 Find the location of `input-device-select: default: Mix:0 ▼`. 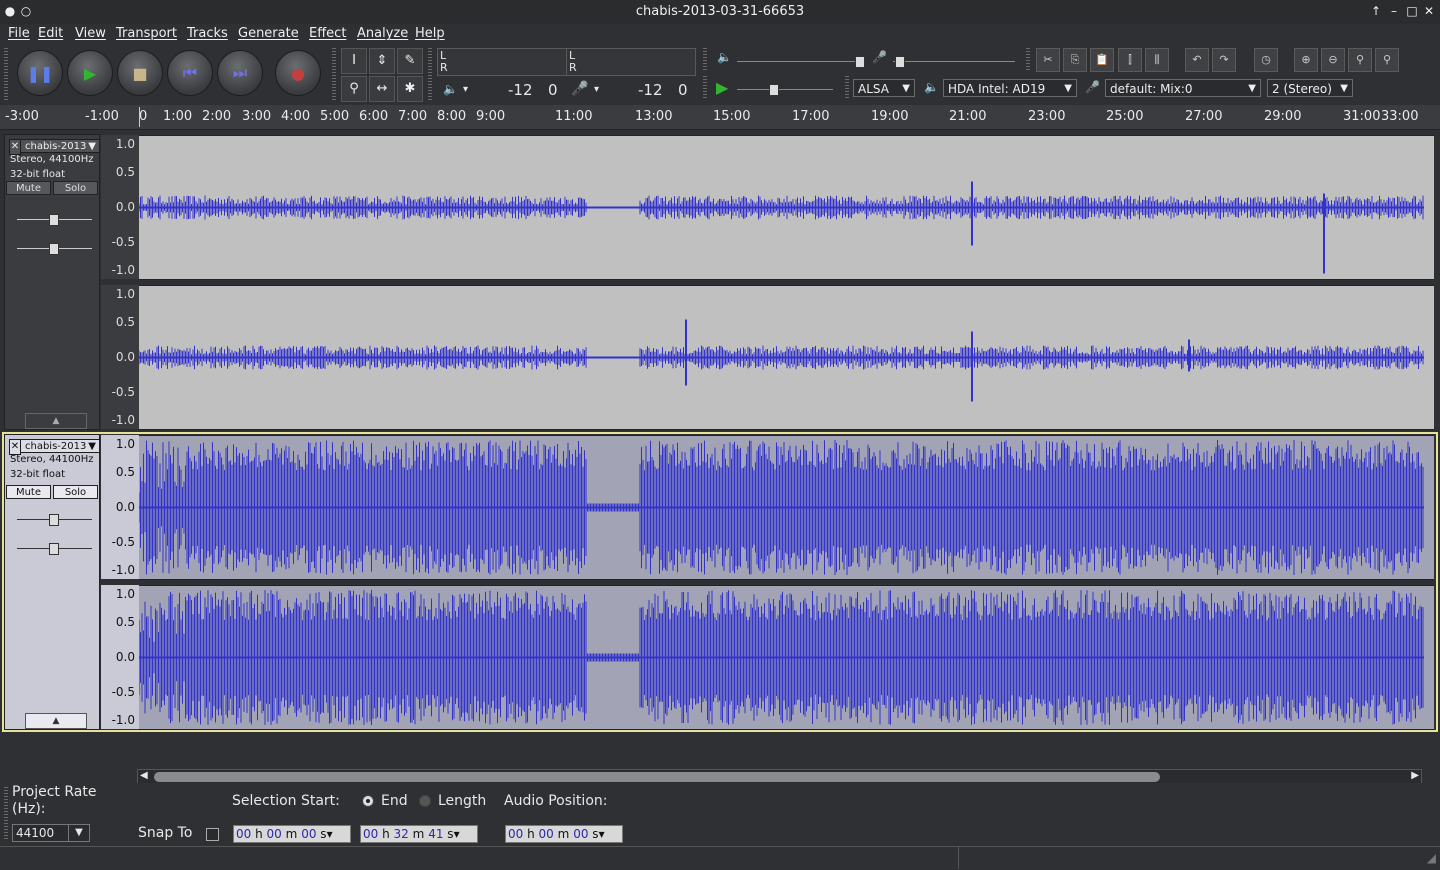

input-device-select: default: Mix:0 ▼ is located at coordinates (1183, 88).